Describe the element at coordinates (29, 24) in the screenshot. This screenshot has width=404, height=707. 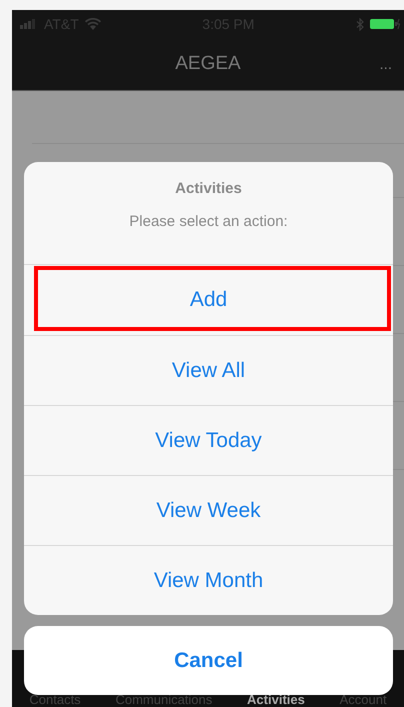
I see `signal-icon` at that location.